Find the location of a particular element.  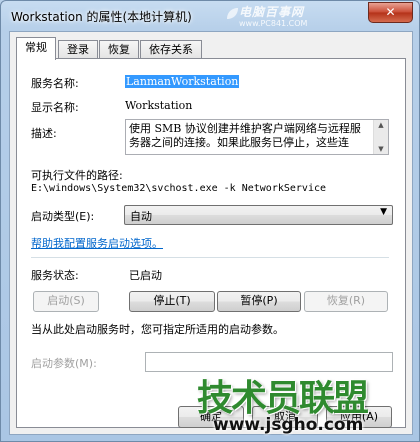

service-name-text: LanmanWorkstation is located at coordinates (182, 81).